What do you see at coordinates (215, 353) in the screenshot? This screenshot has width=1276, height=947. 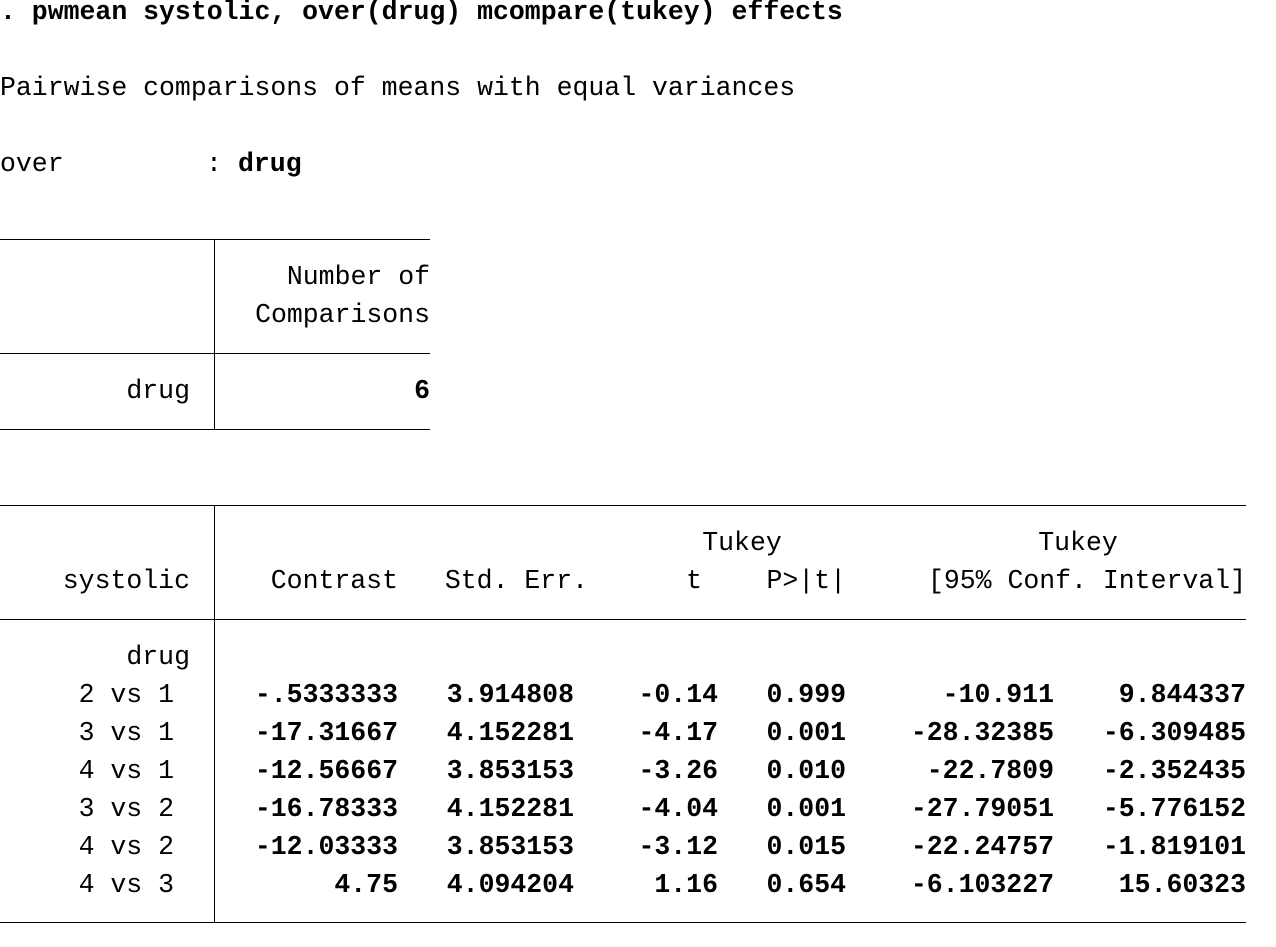 I see `comparisons-table-header-rule` at bounding box center [215, 353].